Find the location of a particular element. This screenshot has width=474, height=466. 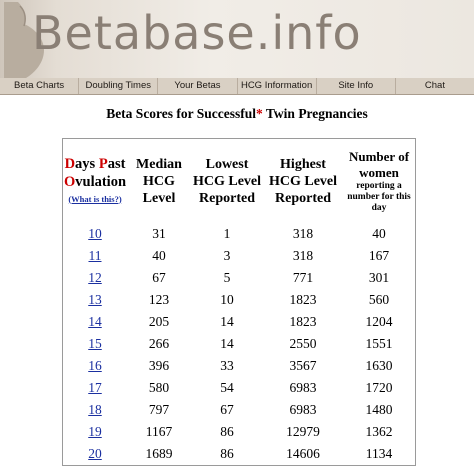

count-cell: 1480 is located at coordinates (379, 409).